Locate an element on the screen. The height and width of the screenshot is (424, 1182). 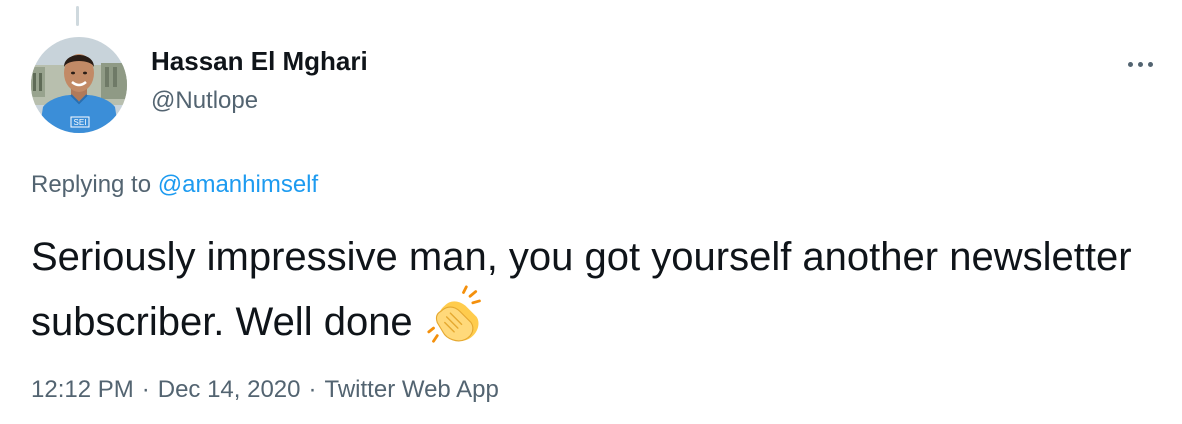
avatar-photo: SEI is located at coordinates (79, 85).